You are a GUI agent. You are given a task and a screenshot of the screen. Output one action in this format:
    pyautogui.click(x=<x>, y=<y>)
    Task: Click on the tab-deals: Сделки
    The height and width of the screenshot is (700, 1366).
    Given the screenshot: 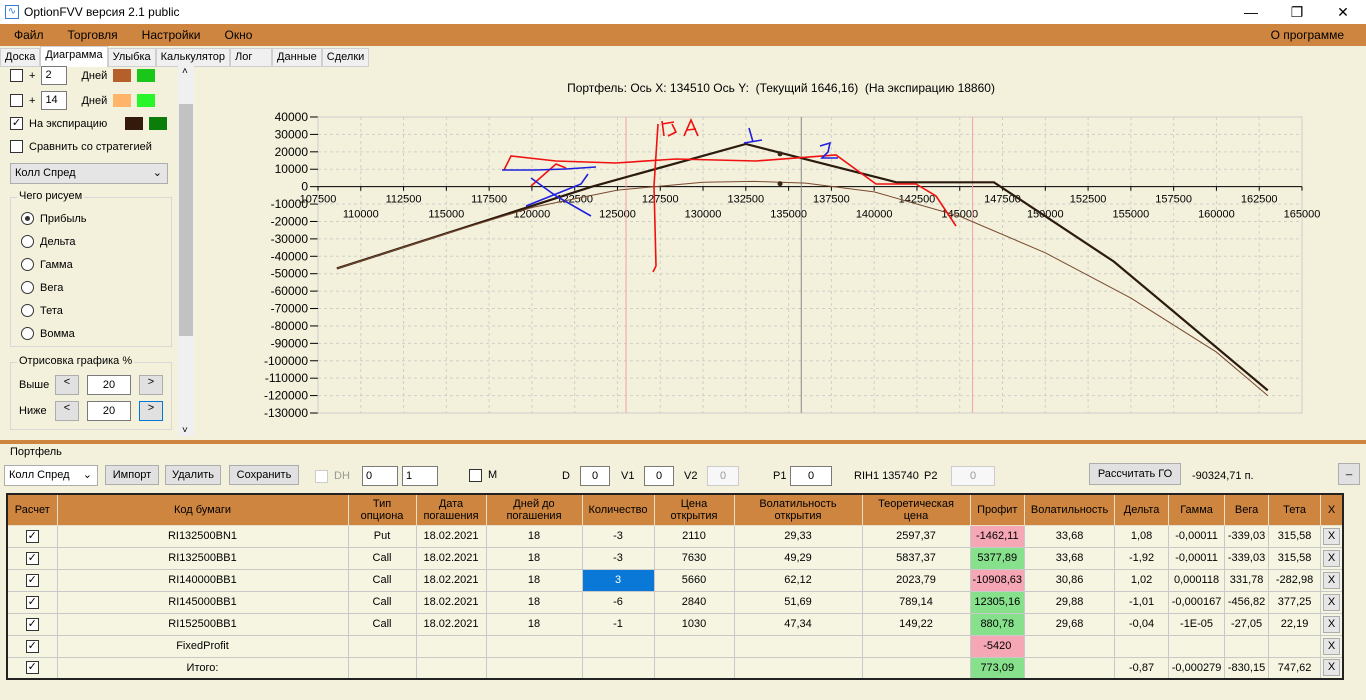 What is the action you would take?
    pyautogui.click(x=345, y=57)
    